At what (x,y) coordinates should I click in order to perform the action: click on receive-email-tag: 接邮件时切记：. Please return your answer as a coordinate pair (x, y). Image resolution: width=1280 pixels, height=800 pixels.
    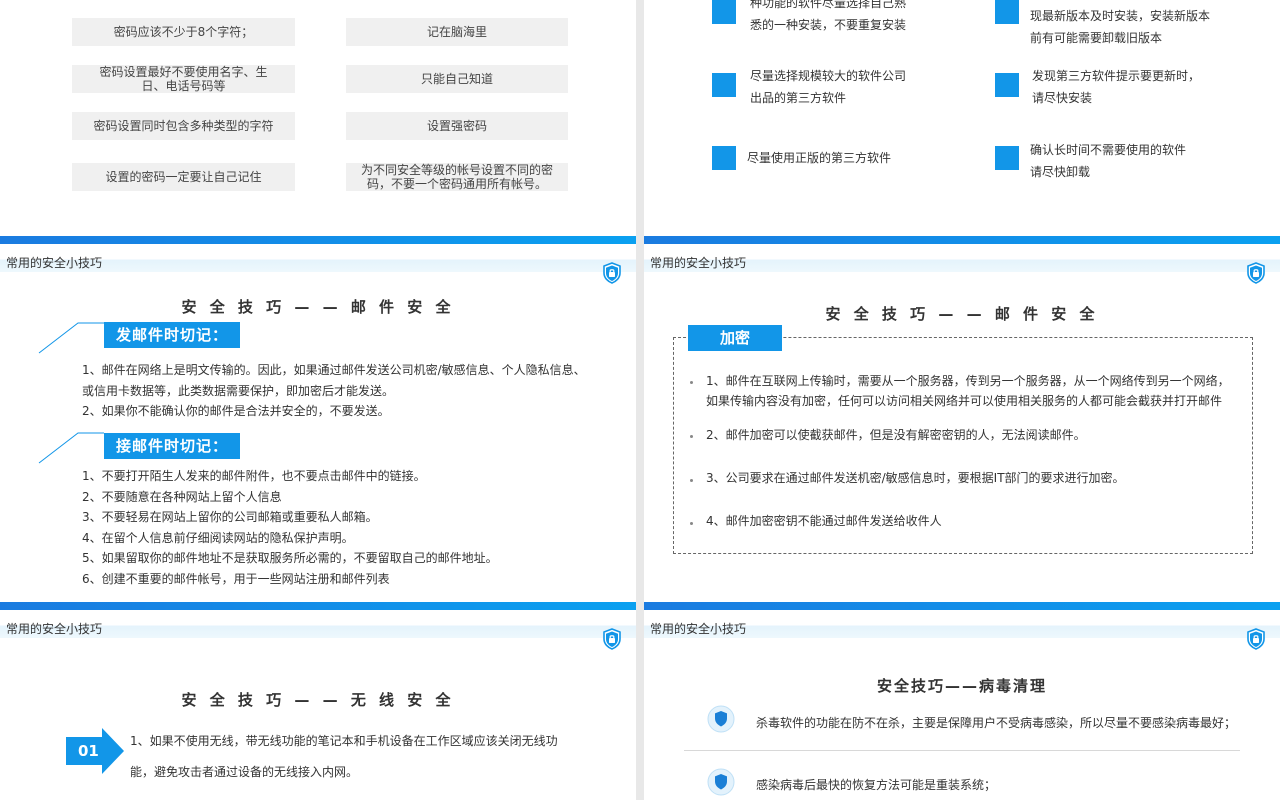
    Looking at the image, I should click on (172, 446).